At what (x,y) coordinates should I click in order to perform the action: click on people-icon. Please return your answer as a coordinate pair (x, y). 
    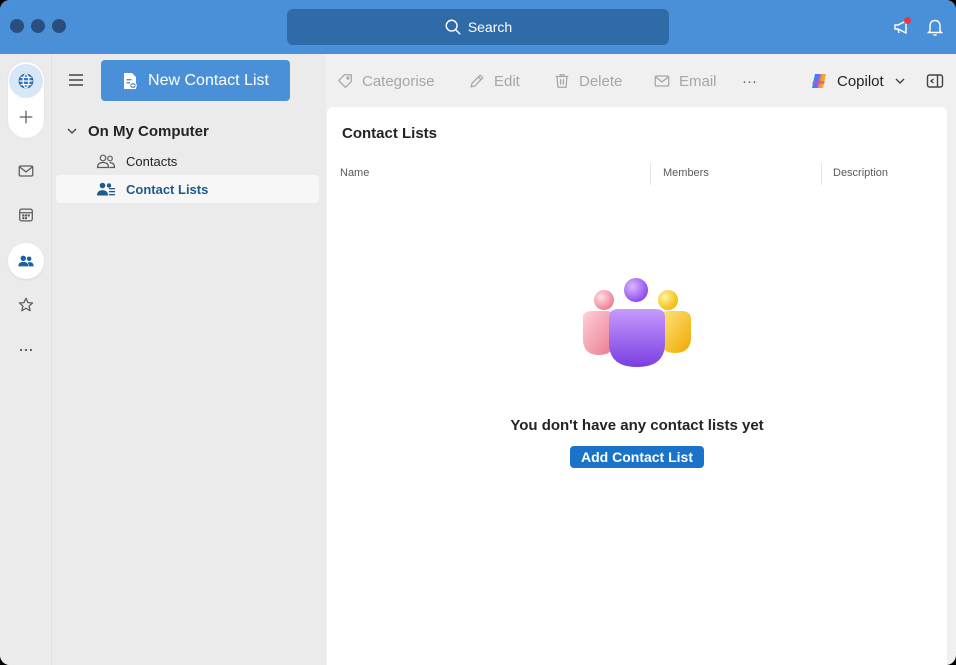
    Looking at the image, I should click on (26, 261).